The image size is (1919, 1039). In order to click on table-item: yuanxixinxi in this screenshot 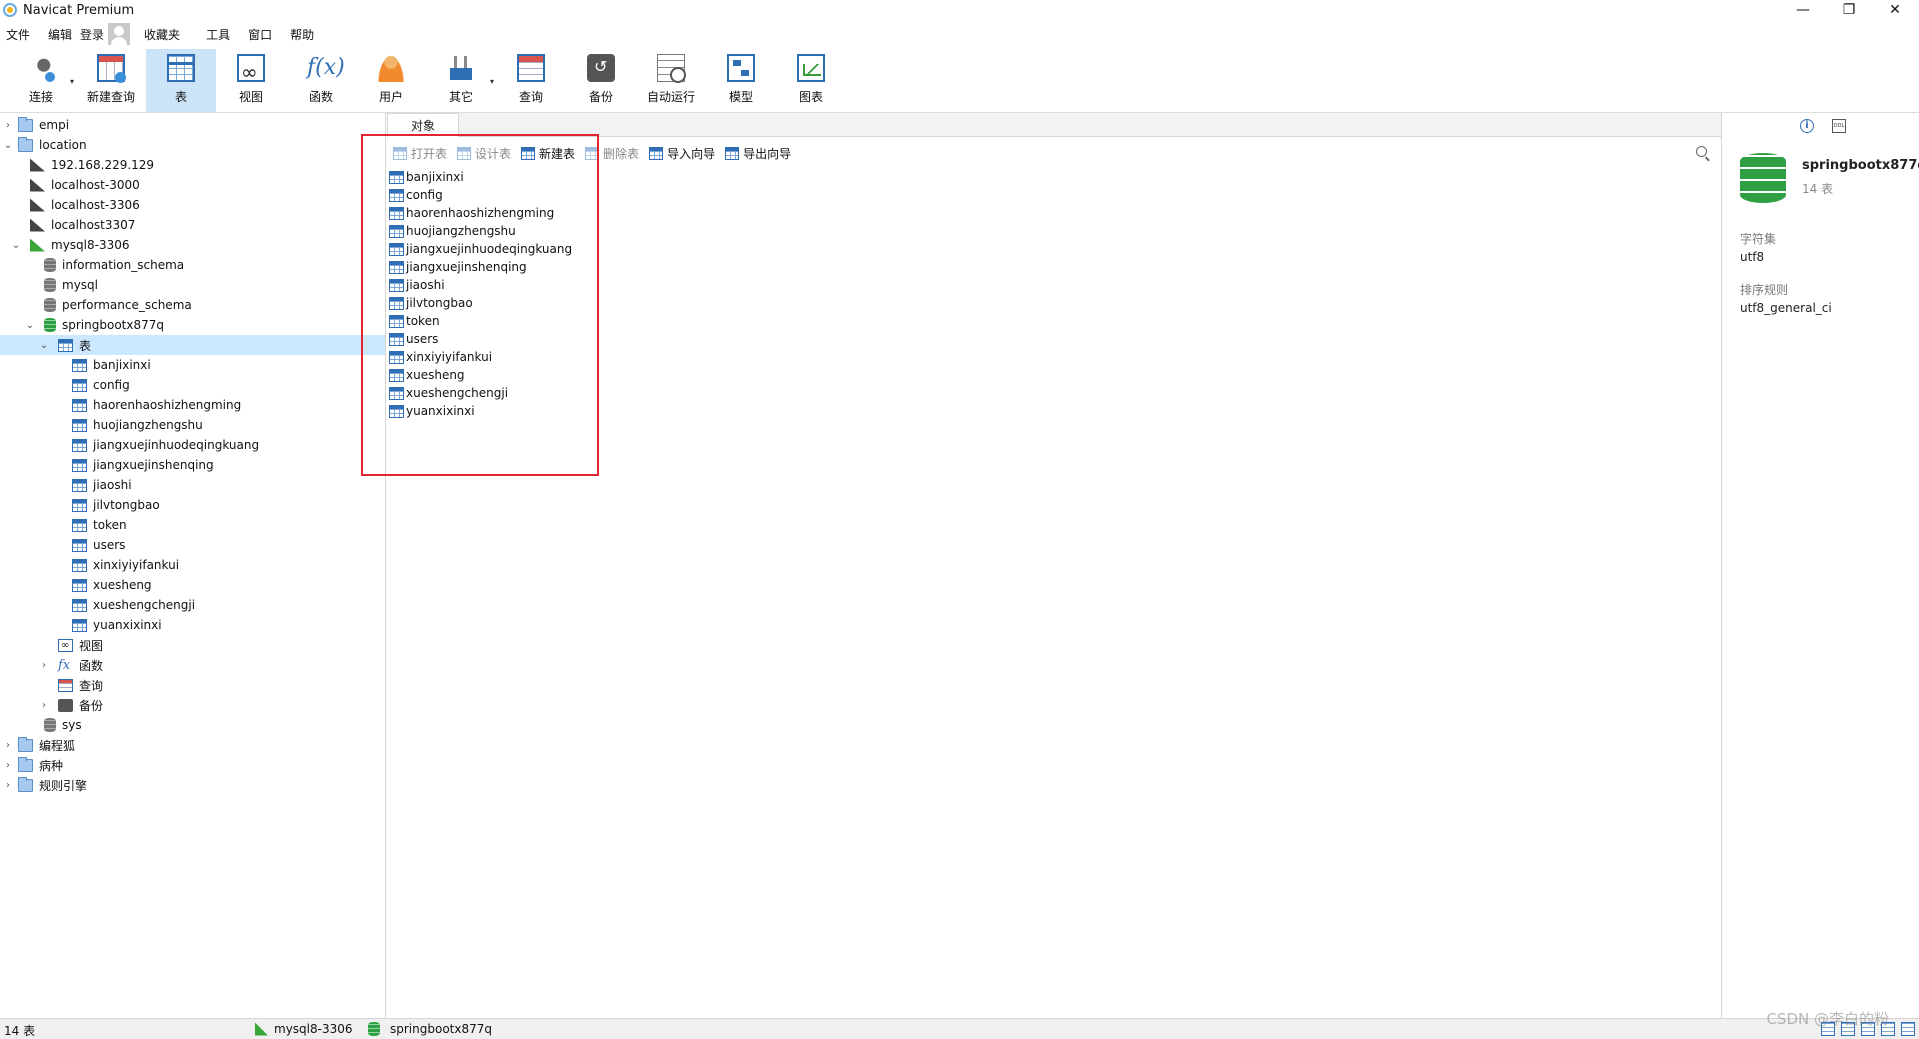, I will do `click(432, 411)`.